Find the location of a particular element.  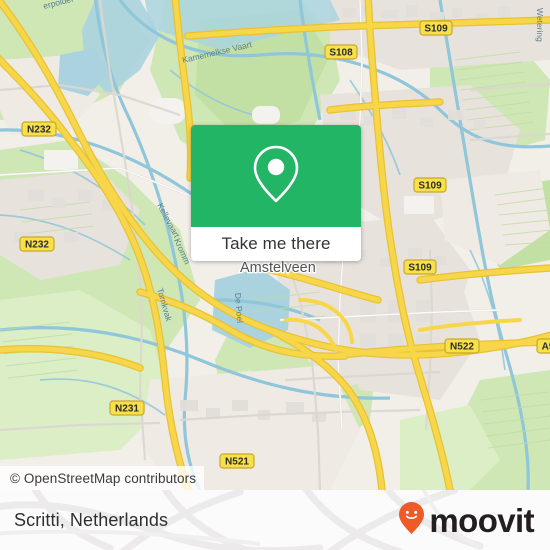

svg-text: N522 is located at coordinates (462, 347).